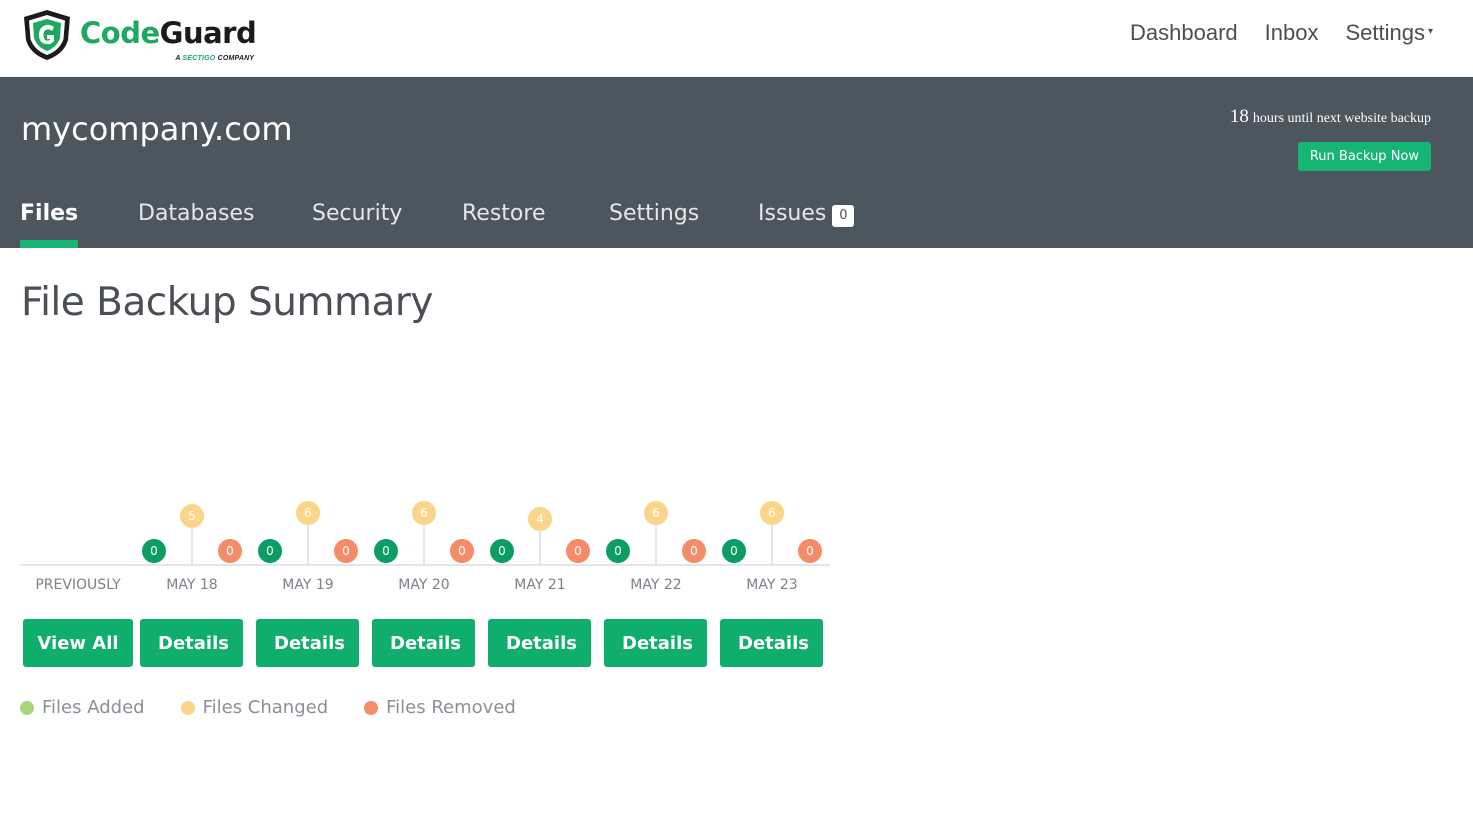 This screenshot has height=818, width=1473. I want to click on page-title: File Backup Summary, so click(227, 302).